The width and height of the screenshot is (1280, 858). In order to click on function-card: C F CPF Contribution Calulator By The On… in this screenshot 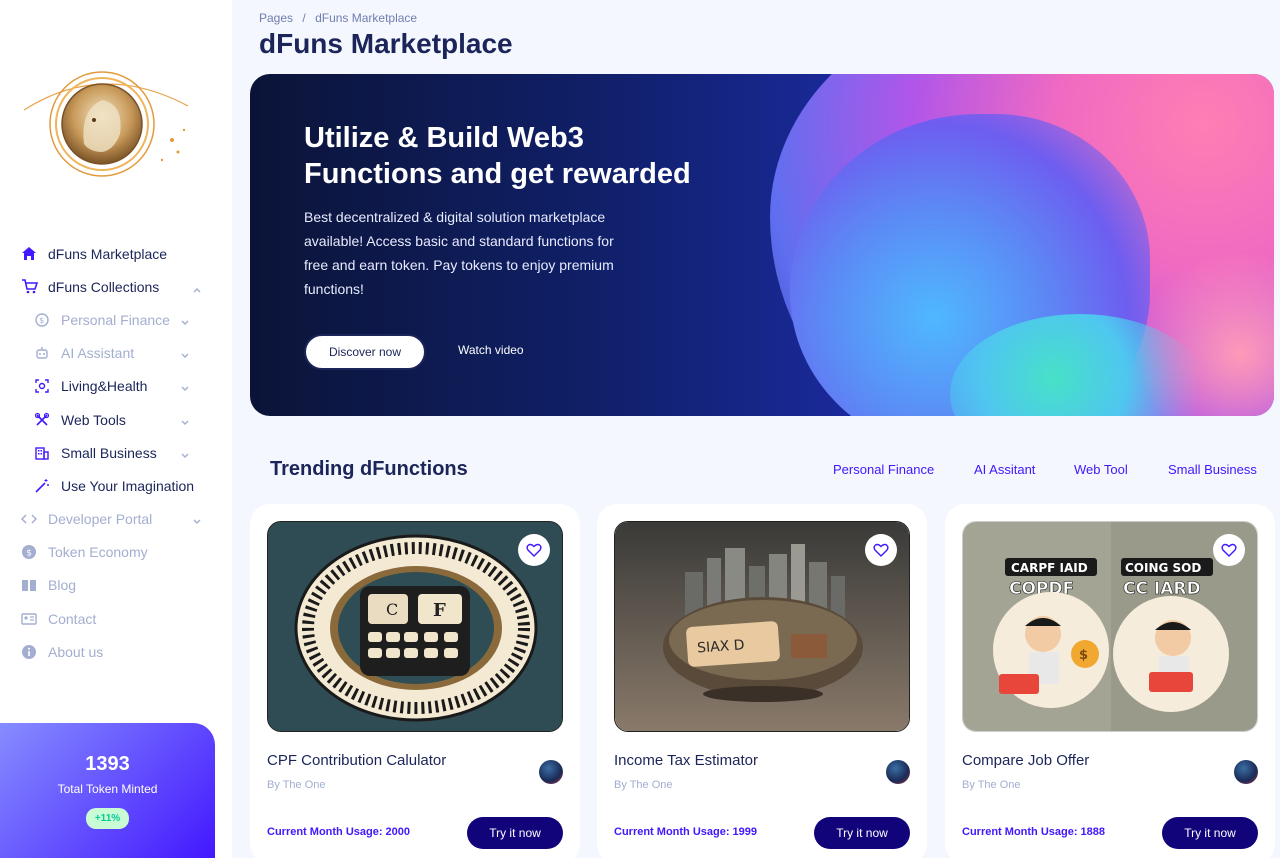, I will do `click(415, 681)`.